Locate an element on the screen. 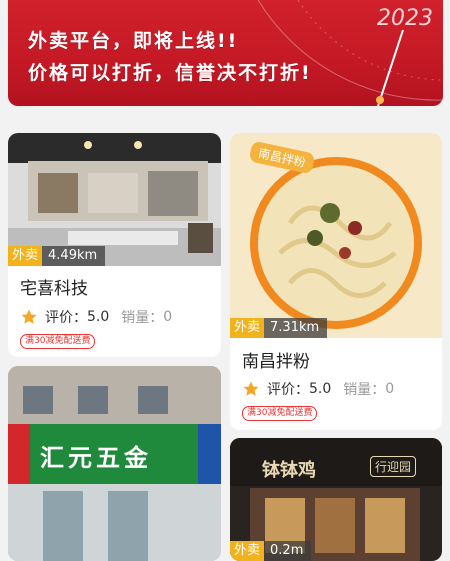 This screenshot has width=450, height=561. store-sign: 汇元五金 is located at coordinates (96, 458).